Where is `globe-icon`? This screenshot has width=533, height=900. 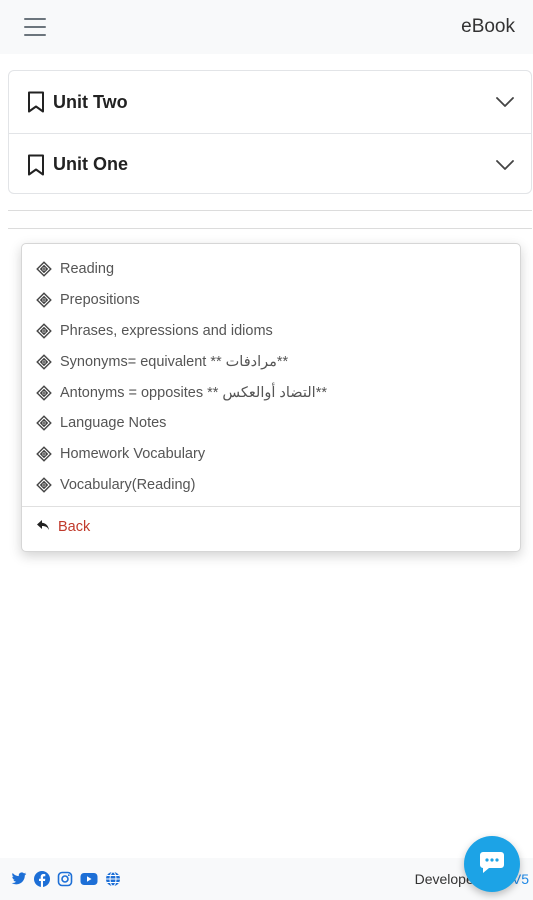 globe-icon is located at coordinates (113, 879).